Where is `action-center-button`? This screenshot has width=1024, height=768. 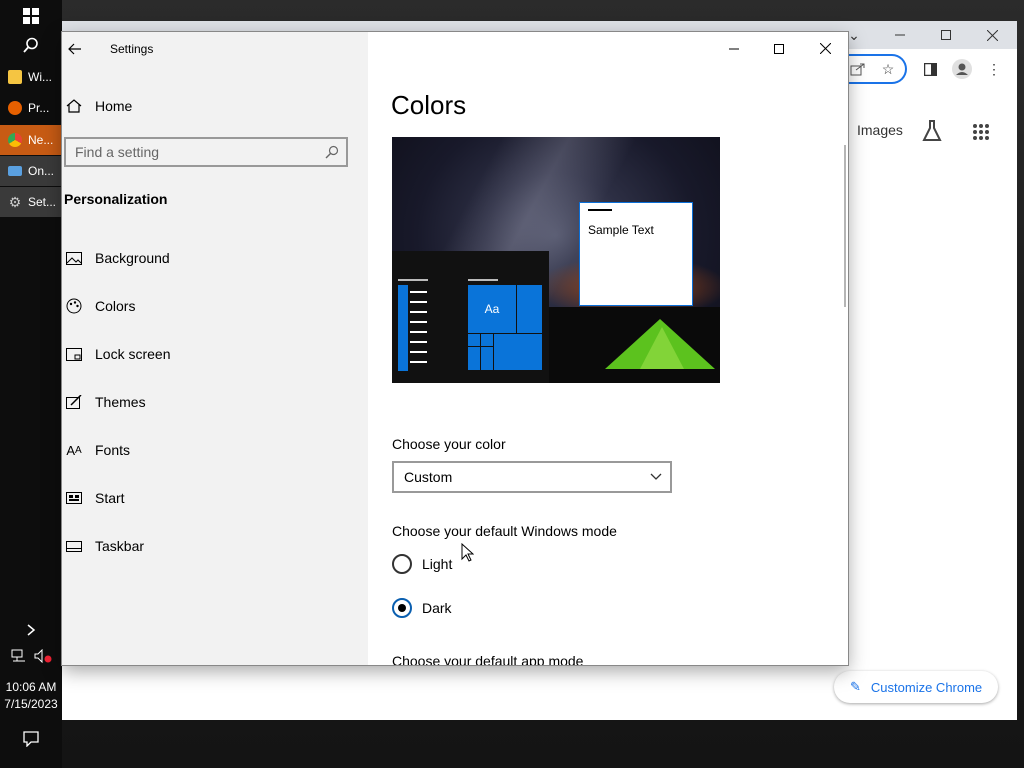
action-center-button is located at coordinates (31, 739).